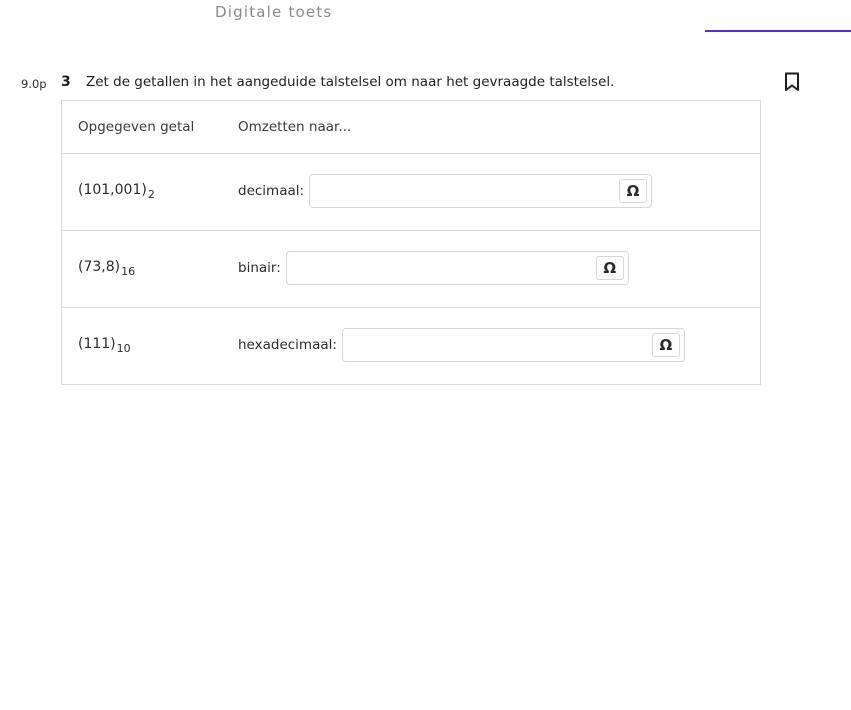 The image size is (851, 710). I want to click on answer-group: decimaal: Ω, so click(445, 191).